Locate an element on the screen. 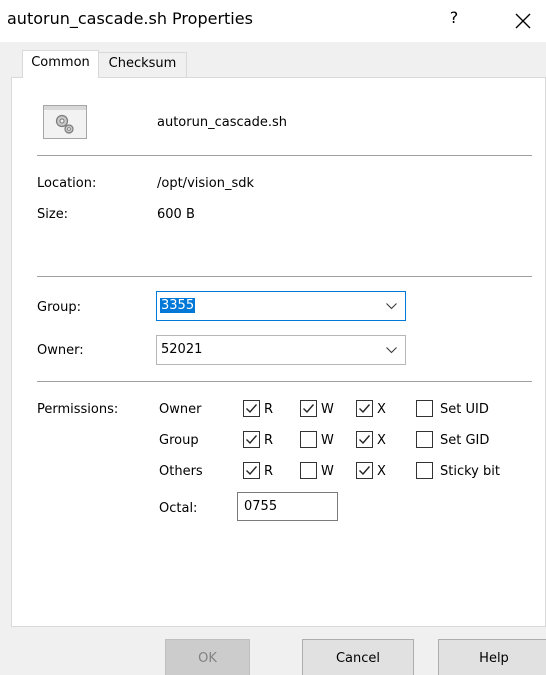  tab-common: Common is located at coordinates (60, 64).